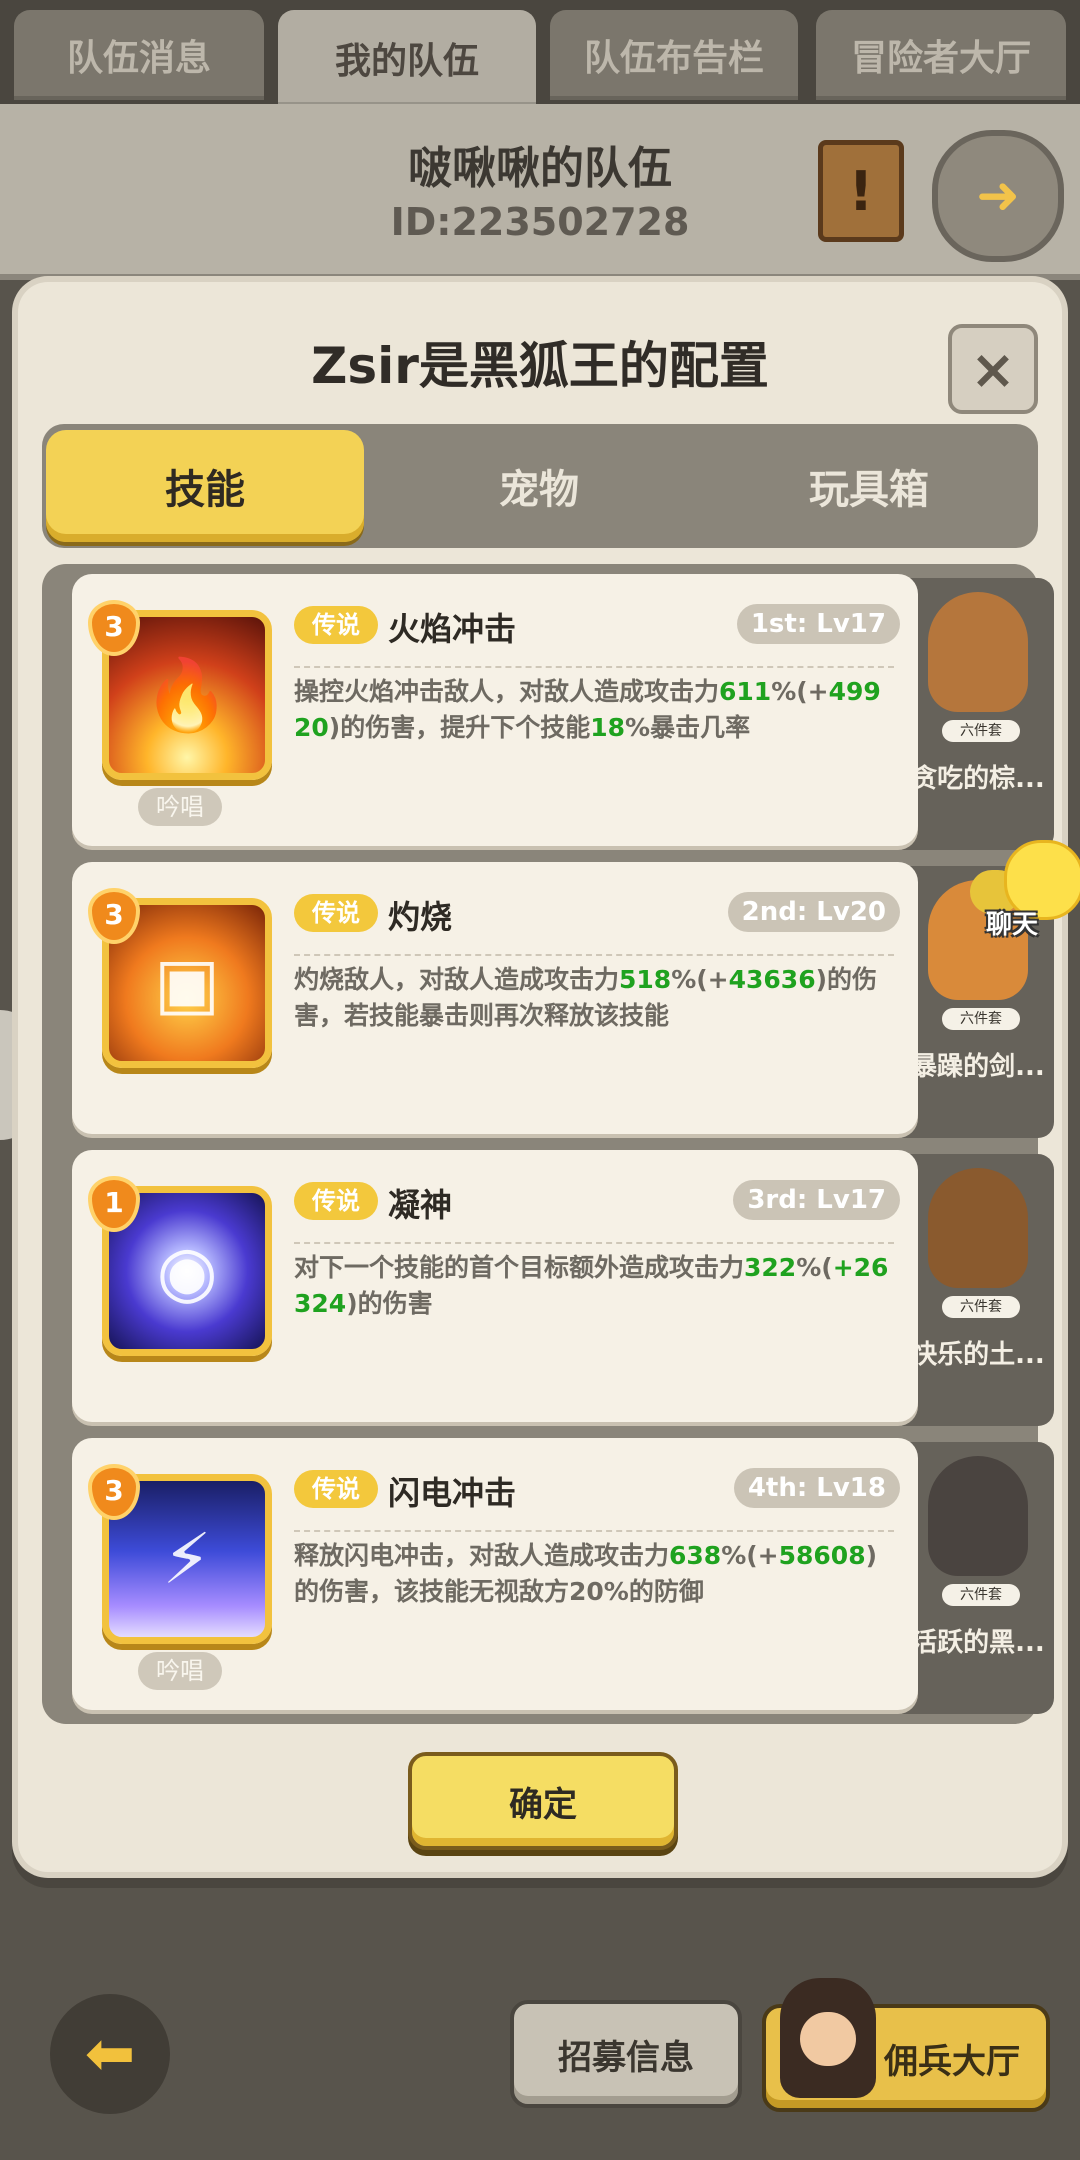  What do you see at coordinates (1012, 925) in the screenshot?
I see `chat-label: 聊天` at bounding box center [1012, 925].